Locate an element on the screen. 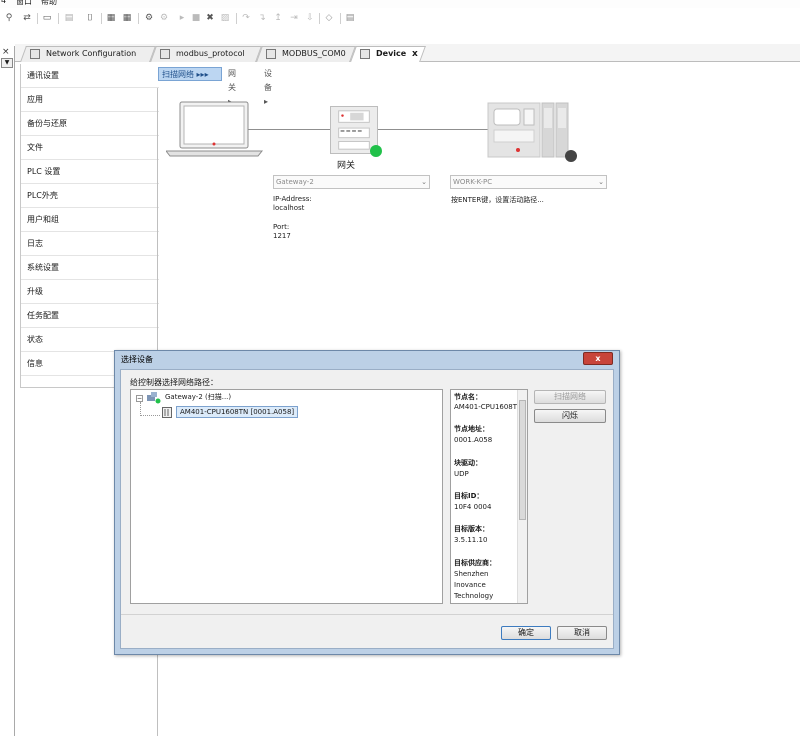 This screenshot has height=736, width=800. port-value: 1217 is located at coordinates (282, 236).